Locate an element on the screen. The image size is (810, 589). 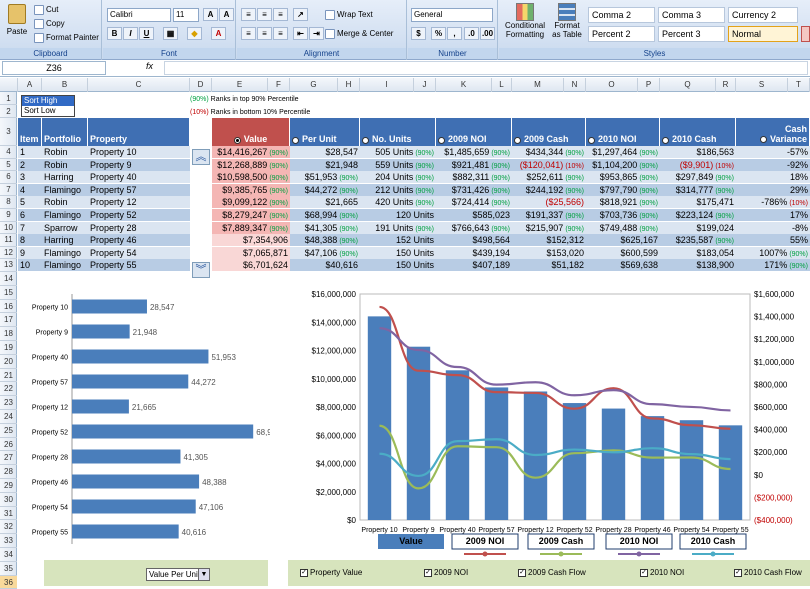
cell-noi10: $600,599 is located at coordinates (623, 253).